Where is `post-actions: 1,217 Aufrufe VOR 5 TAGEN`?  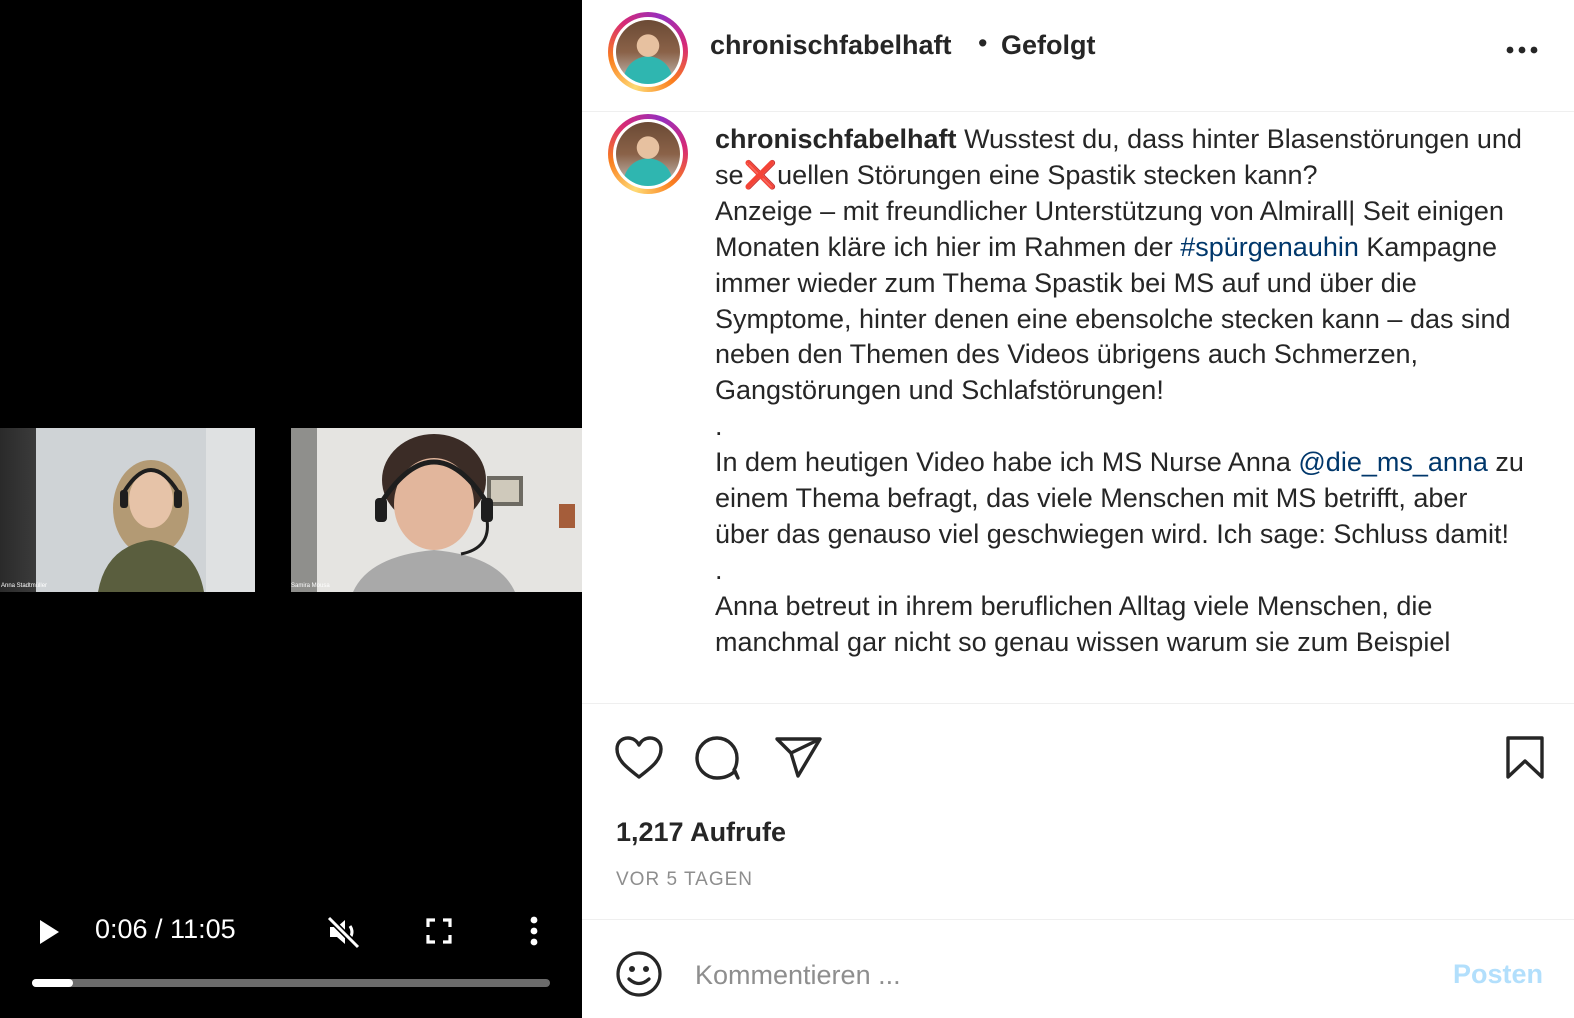 post-actions: 1,217 Aufrufe VOR 5 TAGEN is located at coordinates (1078, 812).